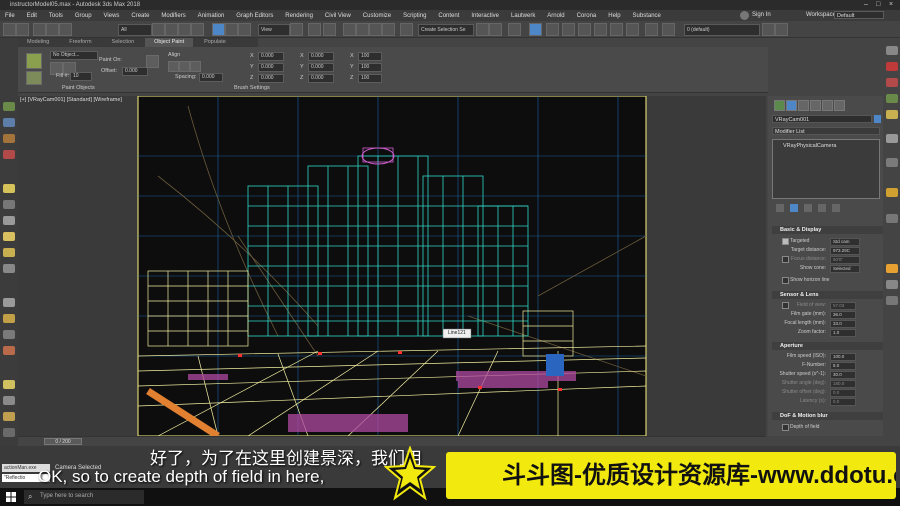 The image size is (900, 506). Describe the element at coordinates (349, 29) in the screenshot. I see `snaps-toggle-icon` at that location.